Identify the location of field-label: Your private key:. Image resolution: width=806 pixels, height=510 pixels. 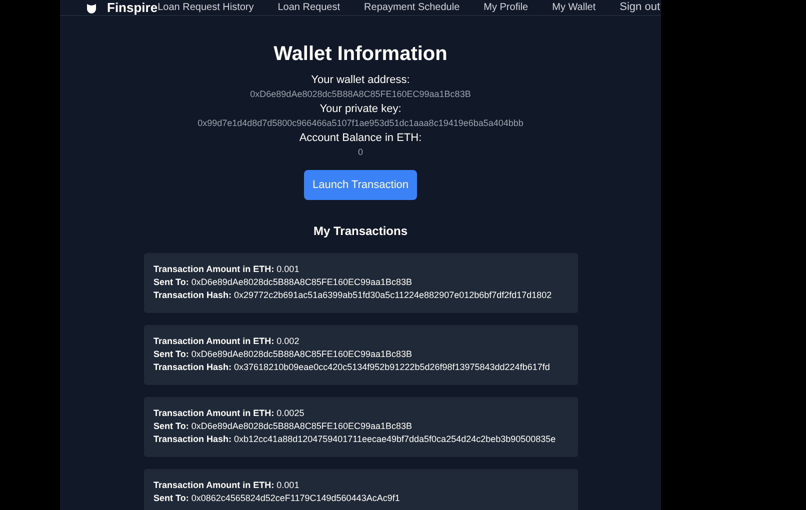
(361, 109).